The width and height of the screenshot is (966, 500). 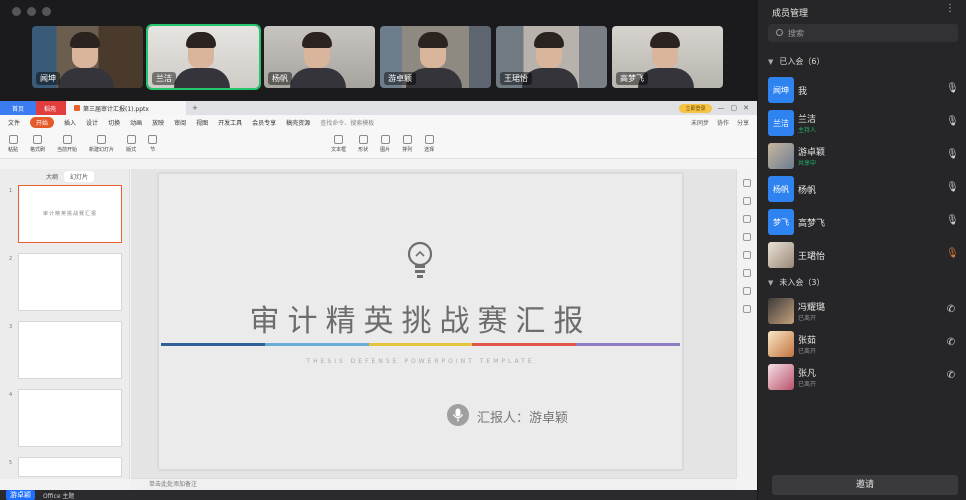 I want to click on tab-home: 首页, so click(x=18, y=108).